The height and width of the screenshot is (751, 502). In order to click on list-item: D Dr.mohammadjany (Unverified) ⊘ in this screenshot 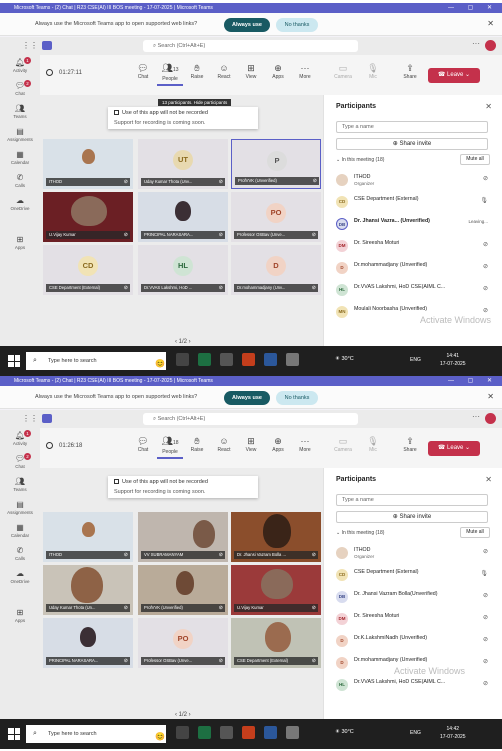, I will do `click(415, 268)`.